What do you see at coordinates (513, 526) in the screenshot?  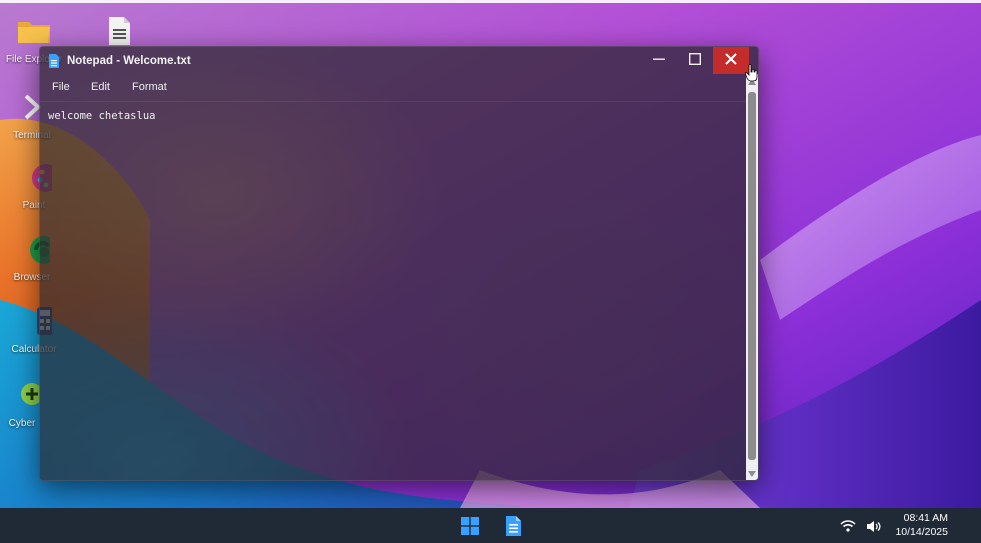 I see `notepad-icon` at bounding box center [513, 526].